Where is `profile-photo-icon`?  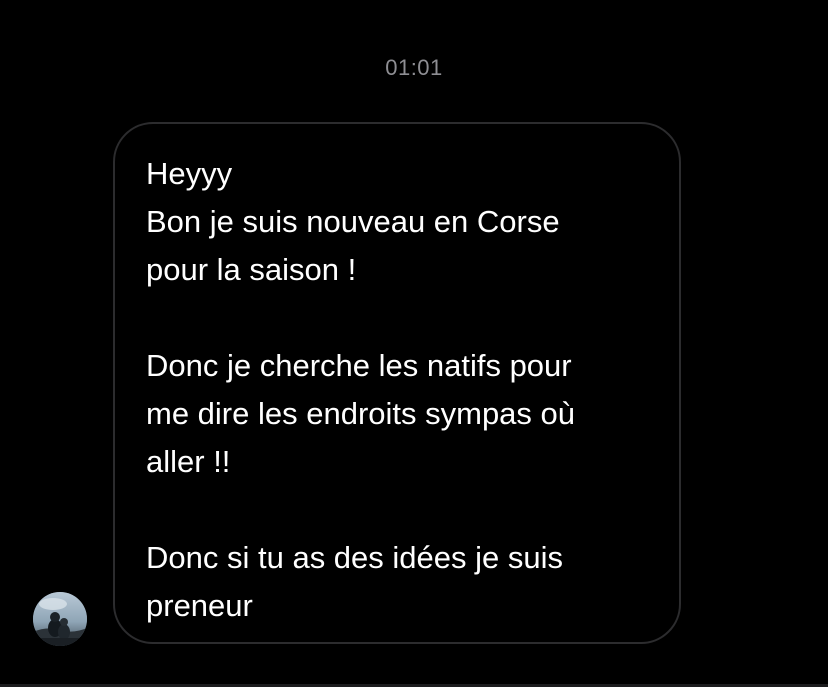 profile-photo-icon is located at coordinates (60, 619).